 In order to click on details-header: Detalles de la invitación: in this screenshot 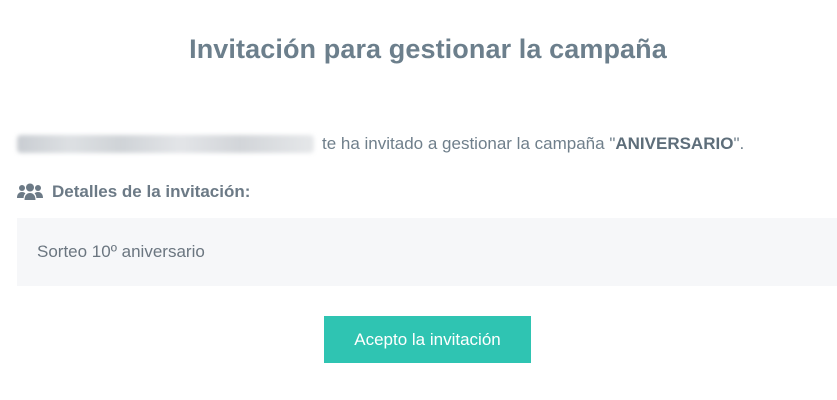, I will do `click(133, 192)`.